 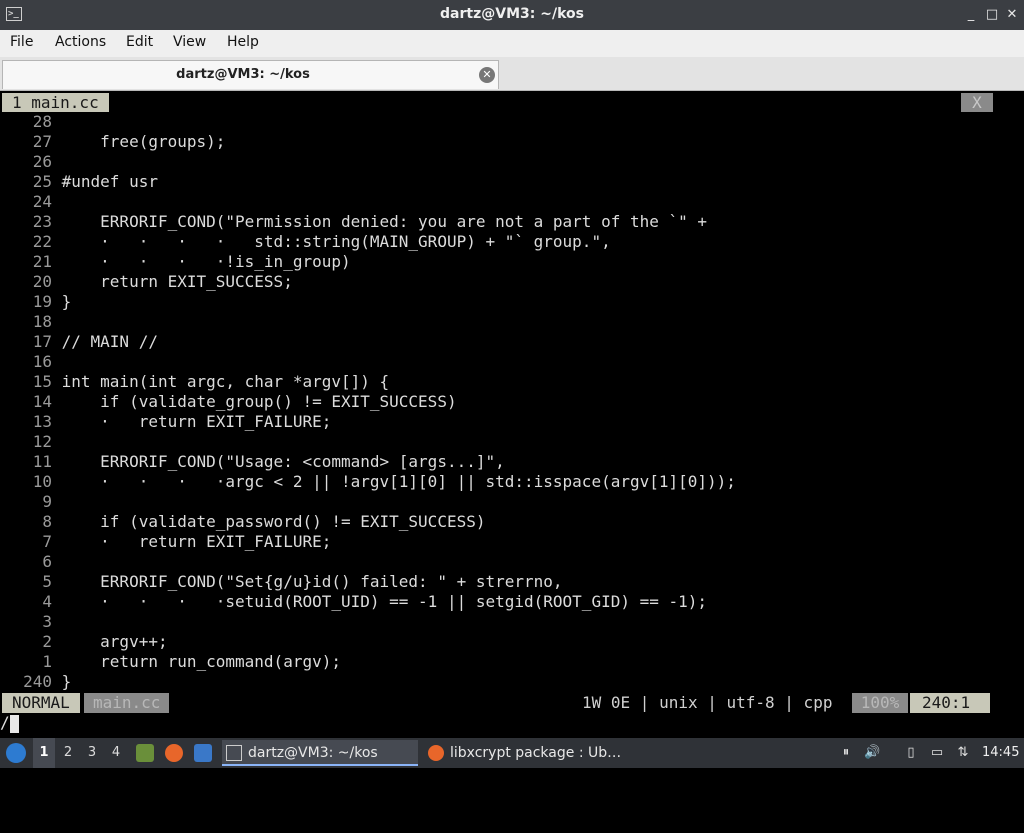 What do you see at coordinates (42, 441) in the screenshot?
I see `line-number: 12` at bounding box center [42, 441].